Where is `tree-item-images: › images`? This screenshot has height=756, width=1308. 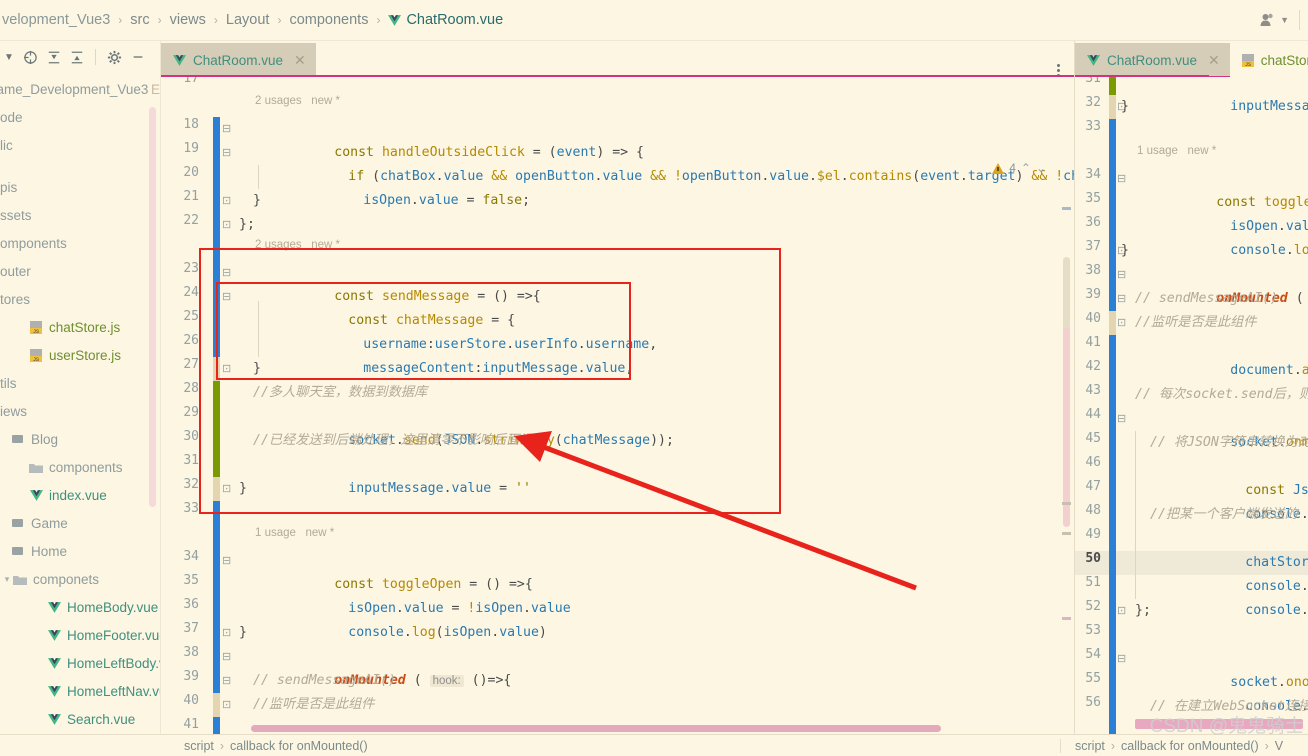 tree-item-images: › images is located at coordinates (80, 733).